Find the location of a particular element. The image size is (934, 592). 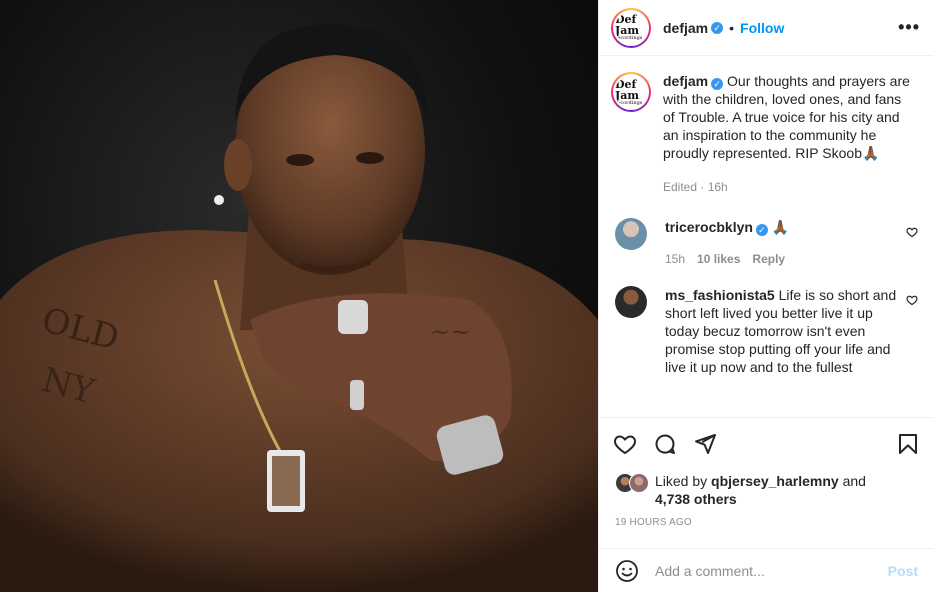

paper-plane-icon is located at coordinates (705, 444).